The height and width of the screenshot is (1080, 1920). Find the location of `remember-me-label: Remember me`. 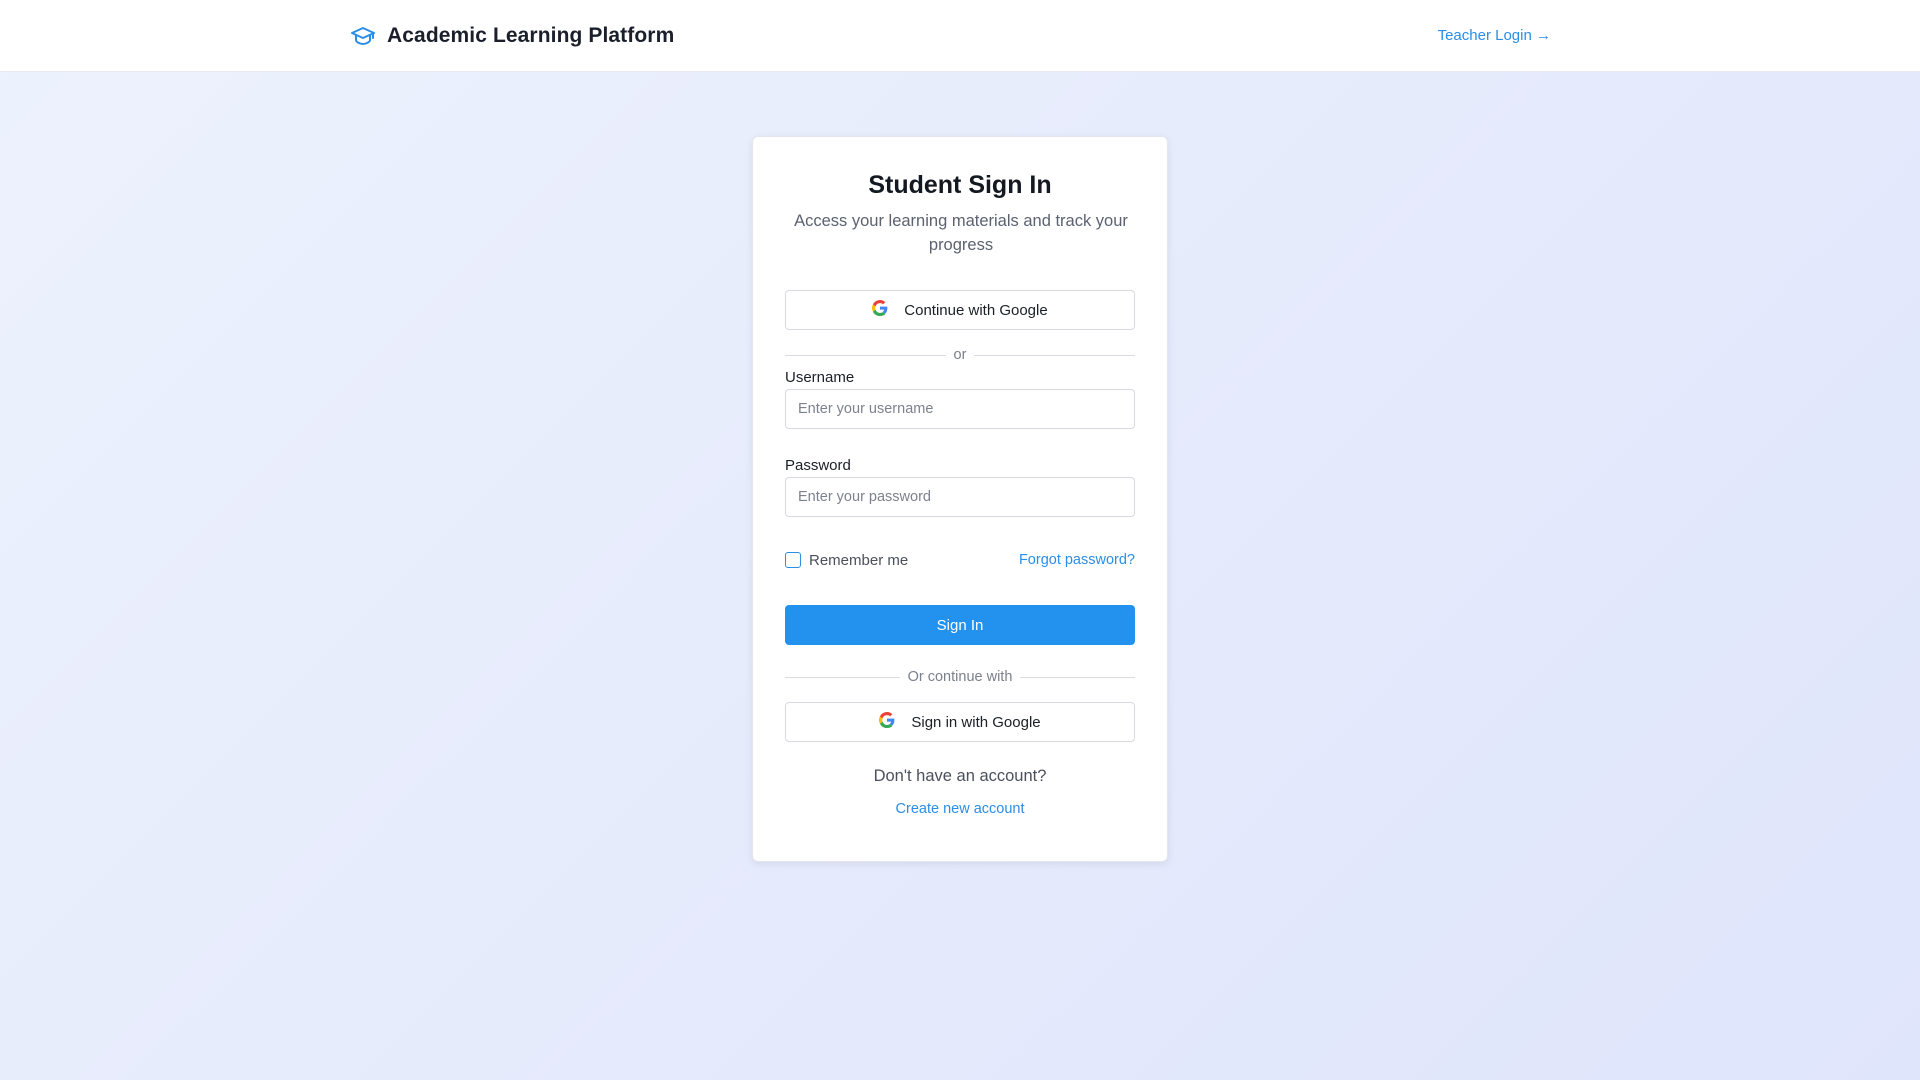

remember-me-label: Remember me is located at coordinates (859, 560).